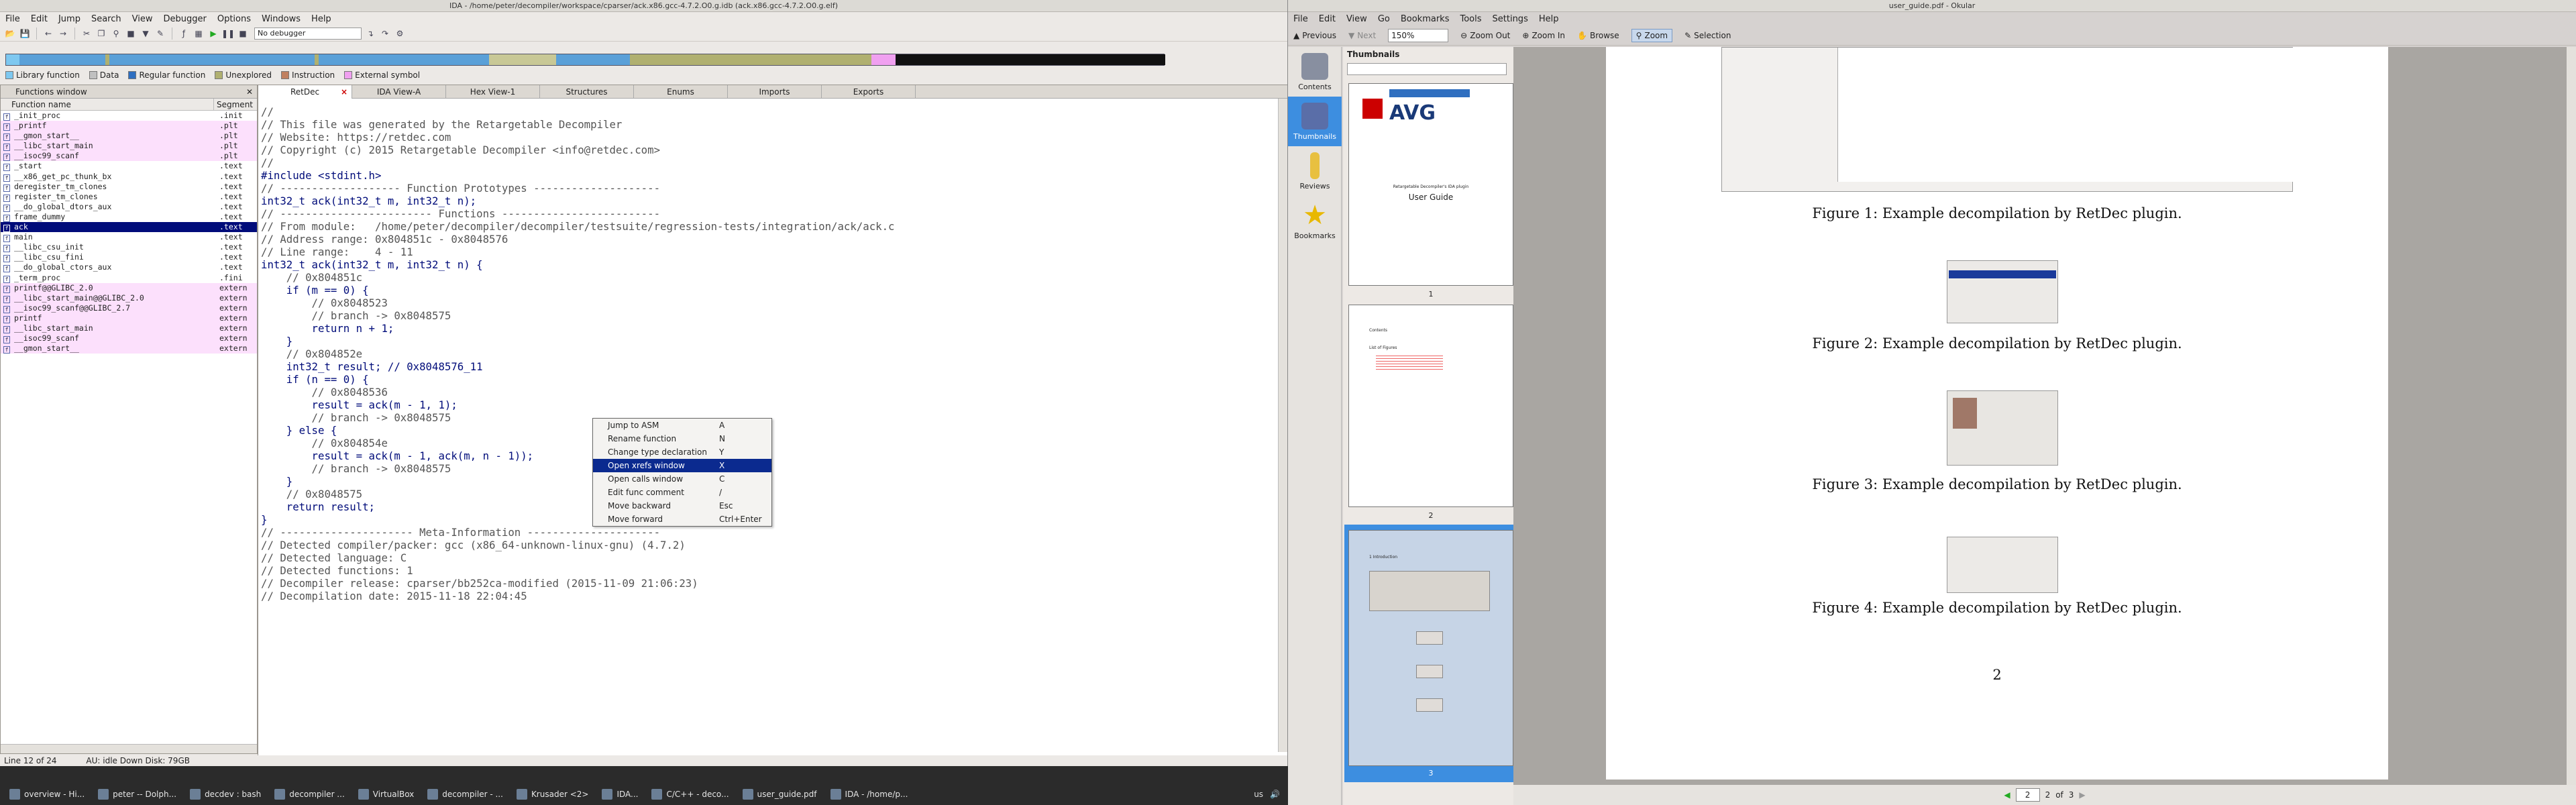 Image resolution: width=2576 pixels, height=805 pixels. What do you see at coordinates (199, 34) in the screenshot?
I see `graph-icon: ▦` at bounding box center [199, 34].